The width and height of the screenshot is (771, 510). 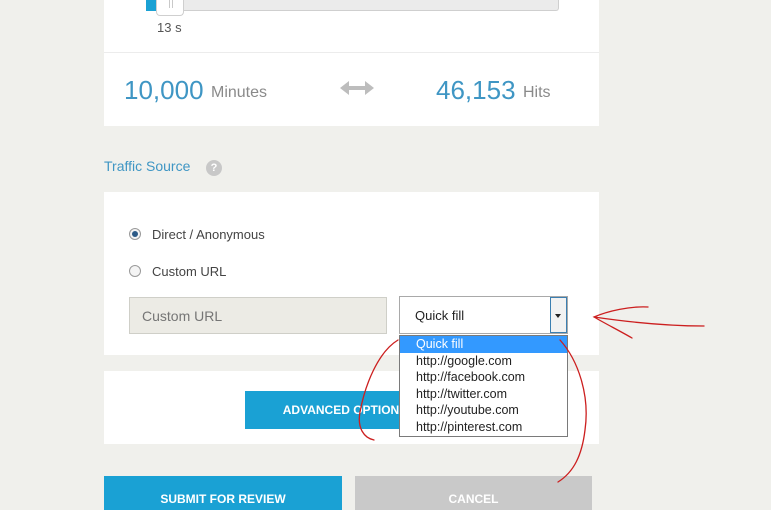 I want to click on duration-slider-fill, so click(x=151, y=5).